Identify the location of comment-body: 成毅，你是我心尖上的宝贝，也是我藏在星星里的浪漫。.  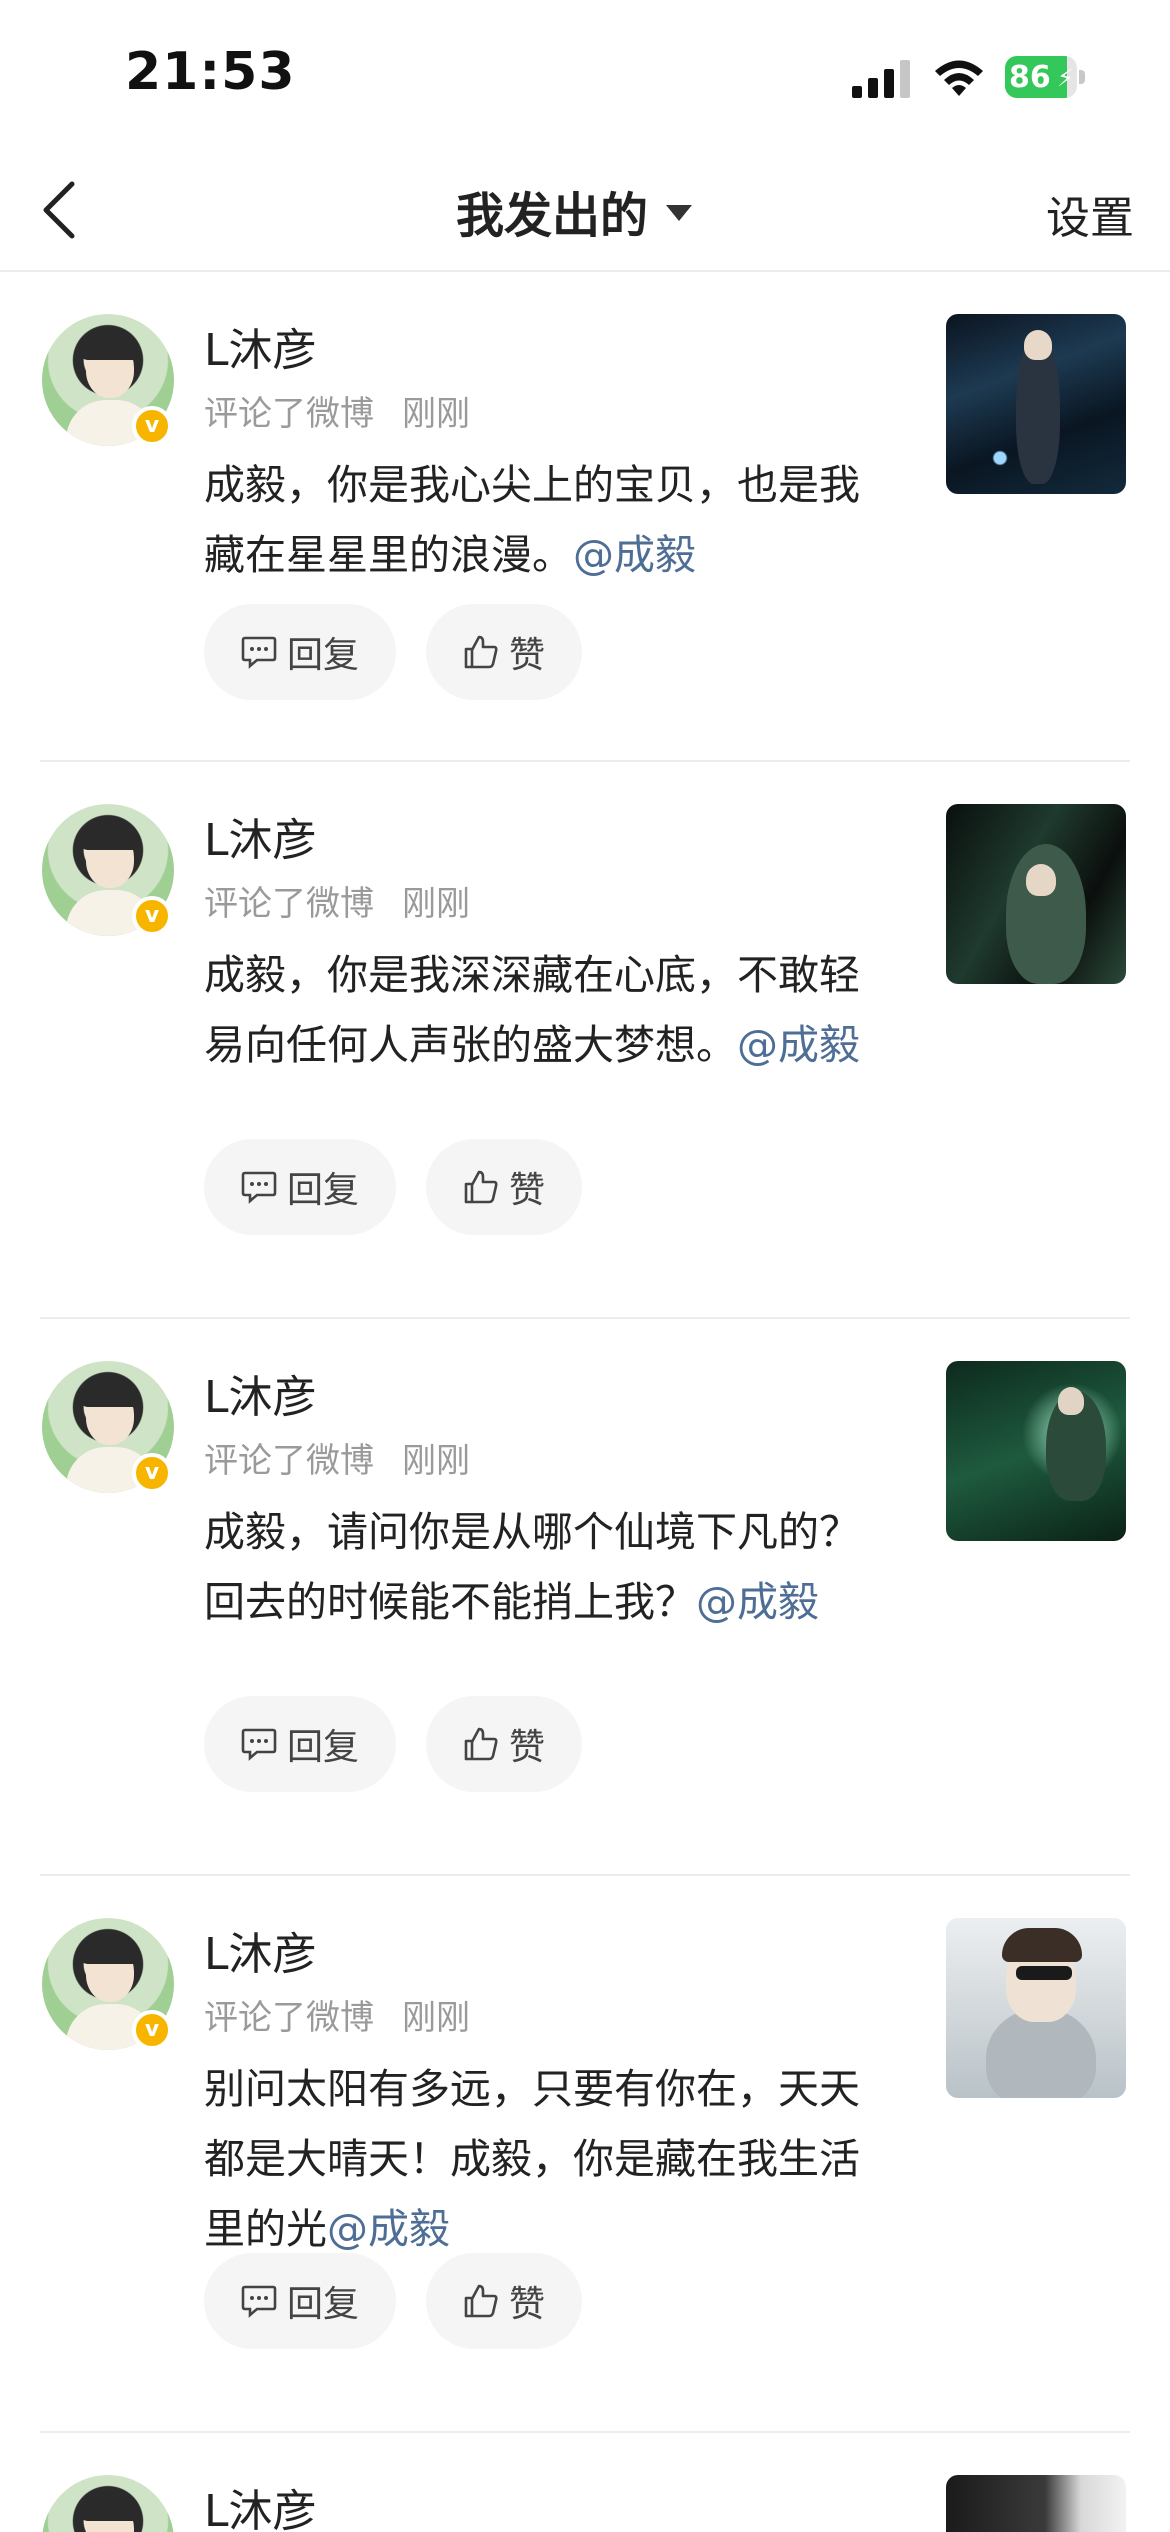
(532, 520).